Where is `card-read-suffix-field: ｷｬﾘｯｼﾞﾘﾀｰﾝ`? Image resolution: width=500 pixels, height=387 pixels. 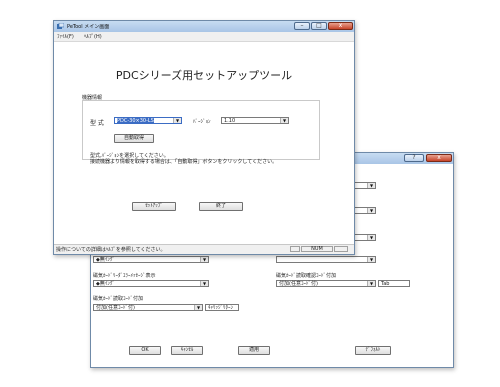
card-read-suffix-field: ｷｬﾘｯｼﾞﾘﾀｰﾝ is located at coordinates (222, 307).